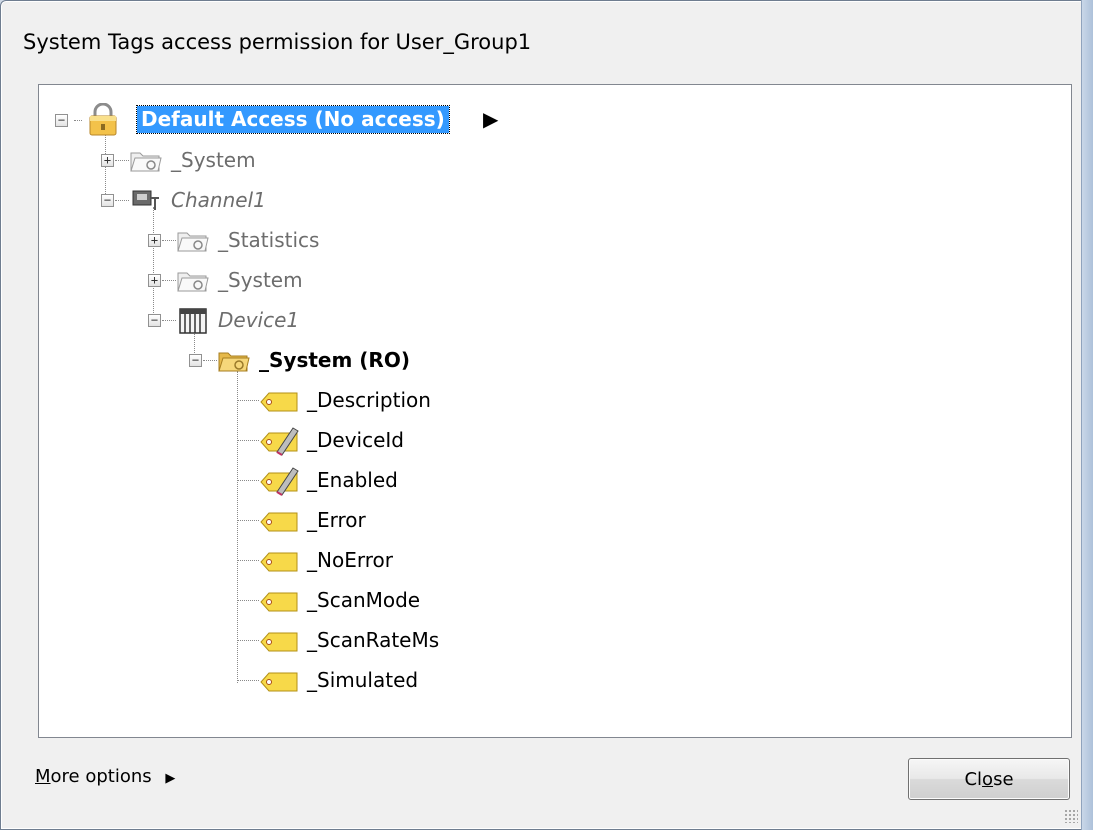 The height and width of the screenshot is (830, 1093). I want to click on tag-label: _Simulated, so click(363, 680).